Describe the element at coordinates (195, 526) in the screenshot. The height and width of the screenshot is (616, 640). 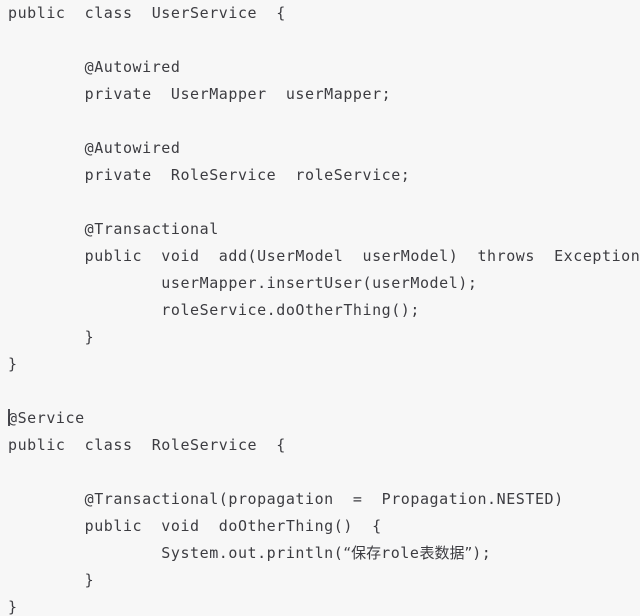
I see `code-text: public void doOtherThing() {` at that location.